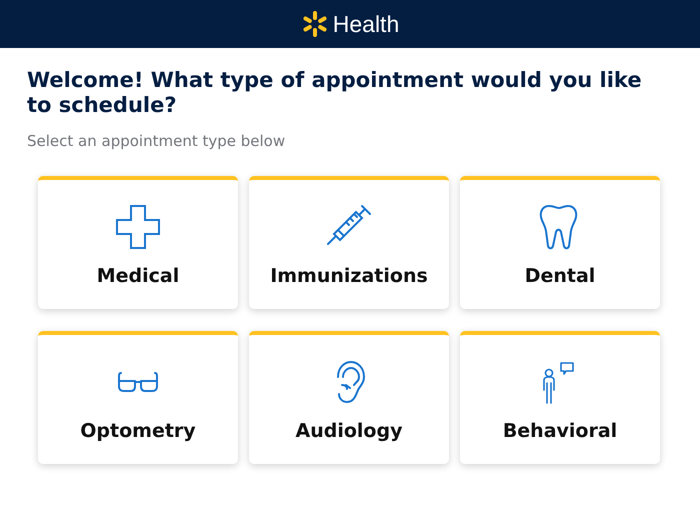 Image resolution: width=700 pixels, height=506 pixels. I want to click on appointment-type-card: Behavioral, so click(560, 397).